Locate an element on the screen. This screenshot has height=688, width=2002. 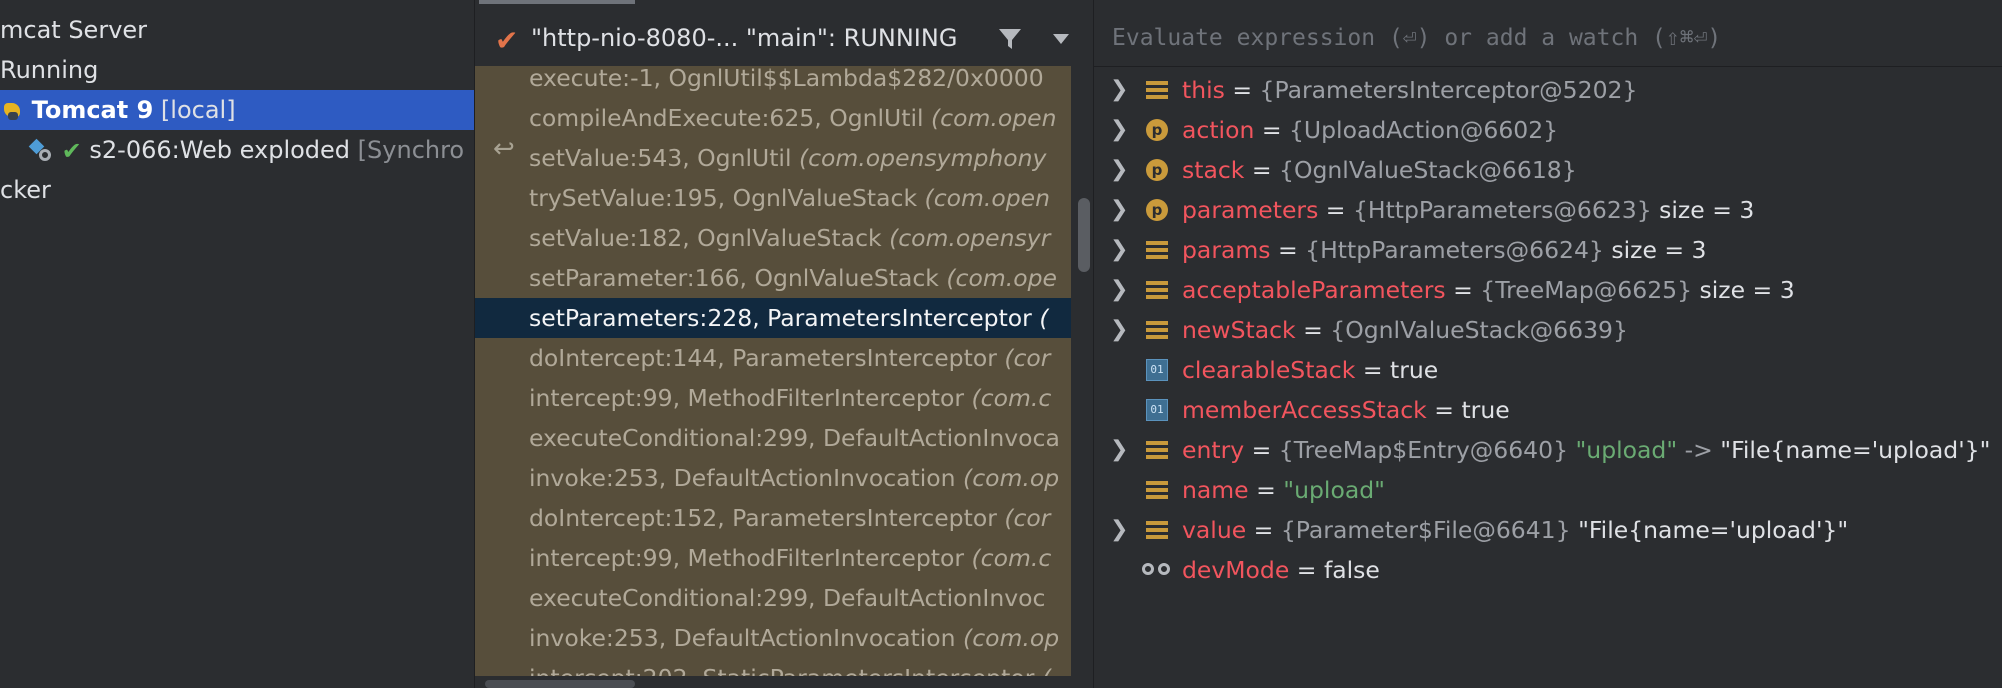
frame-method: doIntercept:144, ParametersInterceptor is located at coordinates (767, 358).